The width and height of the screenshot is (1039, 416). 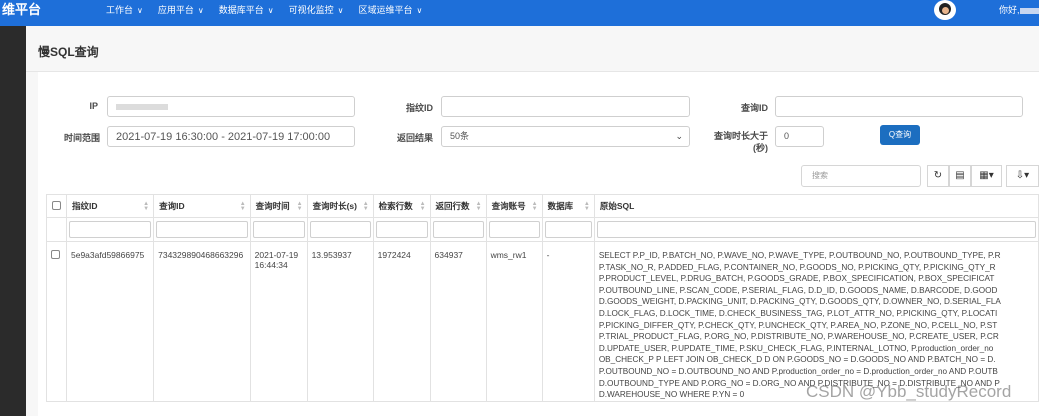 I want to click on column-title: 数据库, so click(x=560, y=206).